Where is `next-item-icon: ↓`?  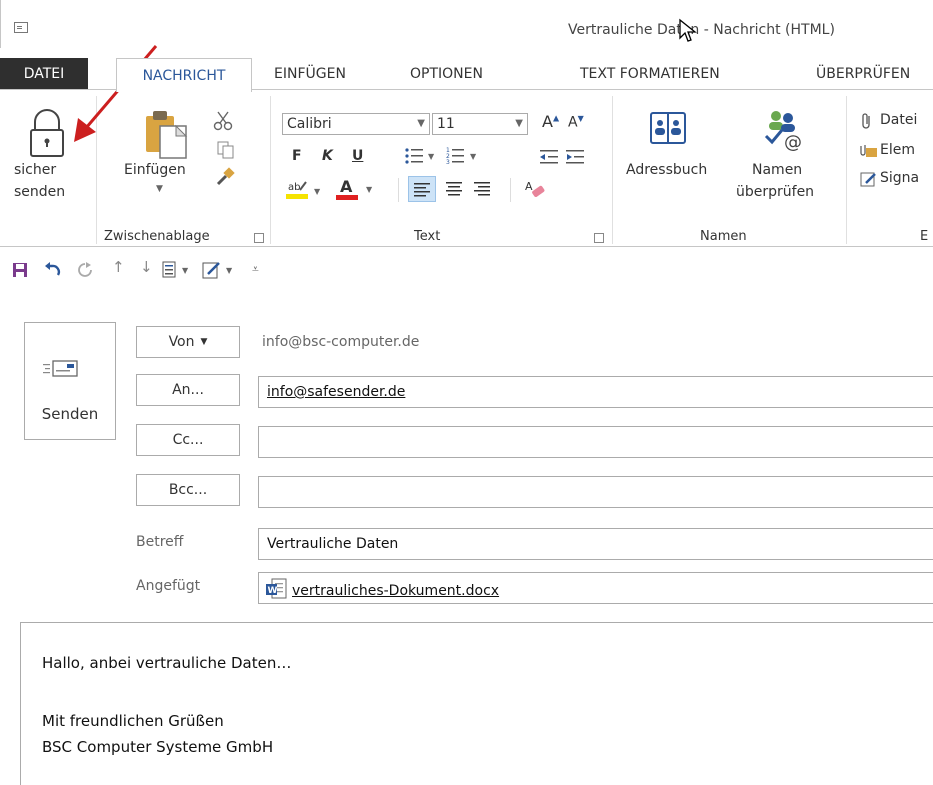
next-item-icon: ↓ is located at coordinates (146, 267).